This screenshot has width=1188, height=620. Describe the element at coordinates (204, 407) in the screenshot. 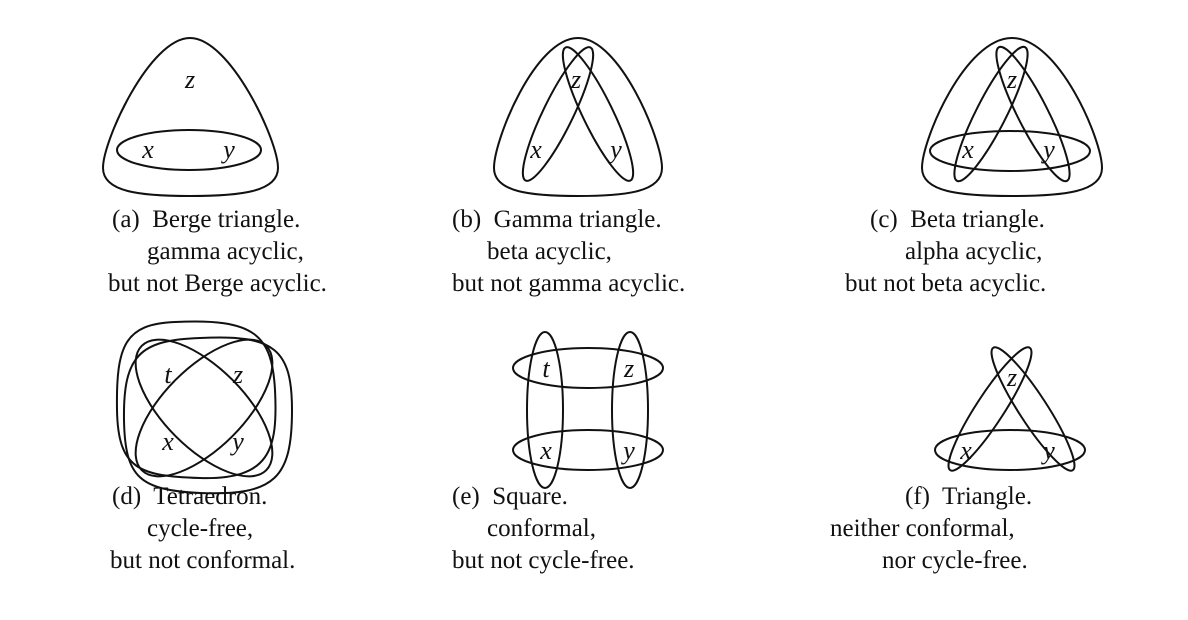

I see `panel-d-diagram: t z x y` at that location.